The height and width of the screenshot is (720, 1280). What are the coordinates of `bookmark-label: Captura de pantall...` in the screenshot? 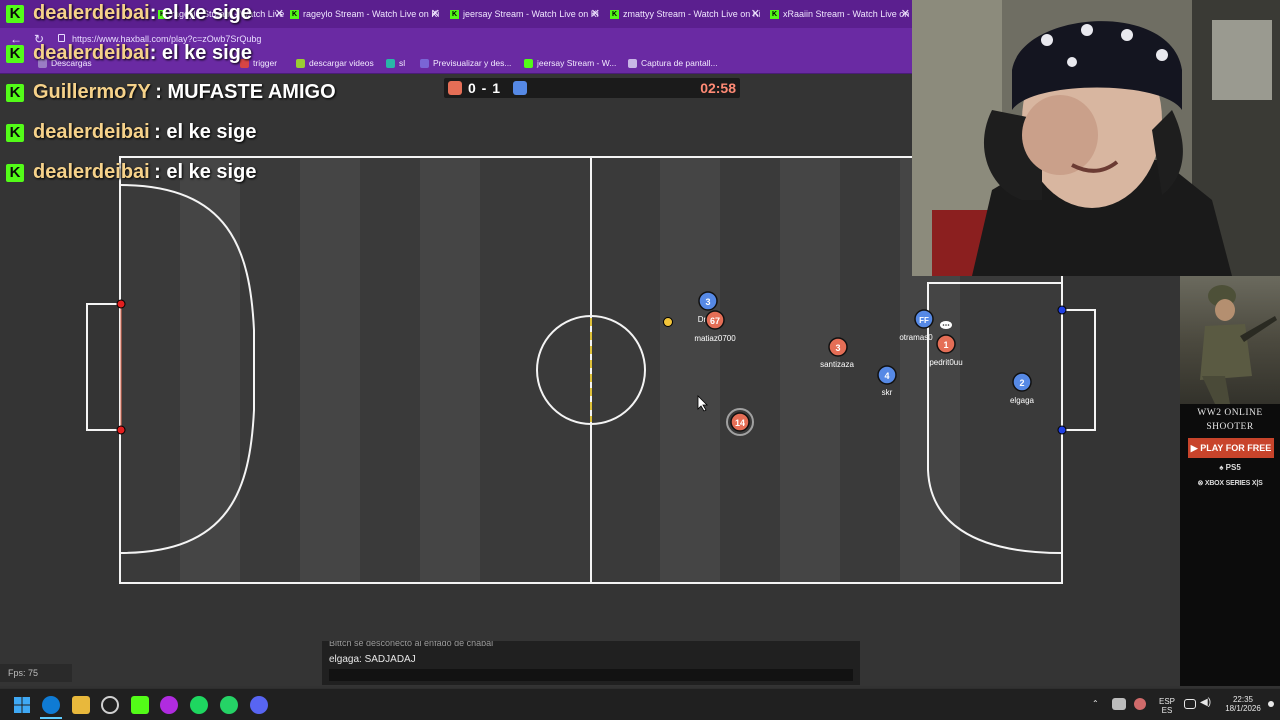 It's located at (679, 63).